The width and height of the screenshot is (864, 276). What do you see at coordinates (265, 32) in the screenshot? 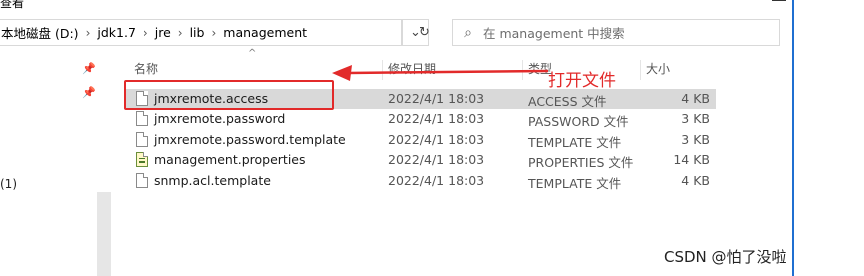
I see `breadcrumb-management: management` at bounding box center [265, 32].